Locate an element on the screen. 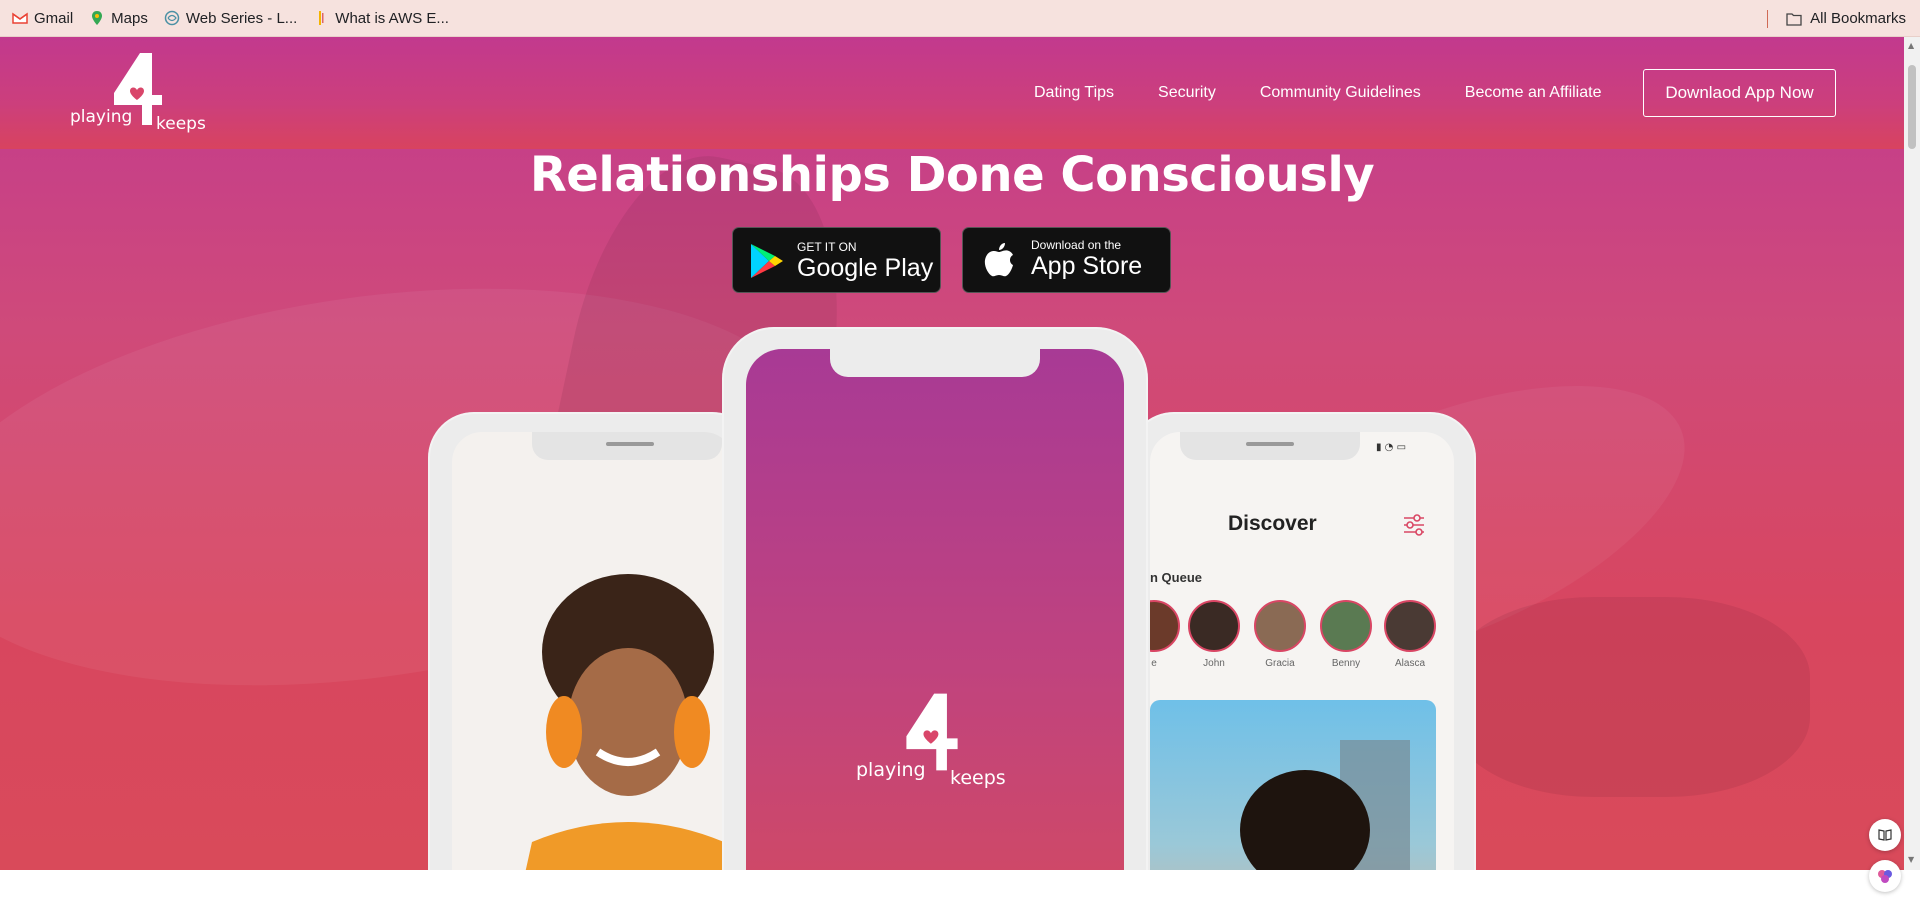 Image resolution: width=1920 pixels, height=902 pixels. app-logo-text-keeps: keeps is located at coordinates (978, 778).